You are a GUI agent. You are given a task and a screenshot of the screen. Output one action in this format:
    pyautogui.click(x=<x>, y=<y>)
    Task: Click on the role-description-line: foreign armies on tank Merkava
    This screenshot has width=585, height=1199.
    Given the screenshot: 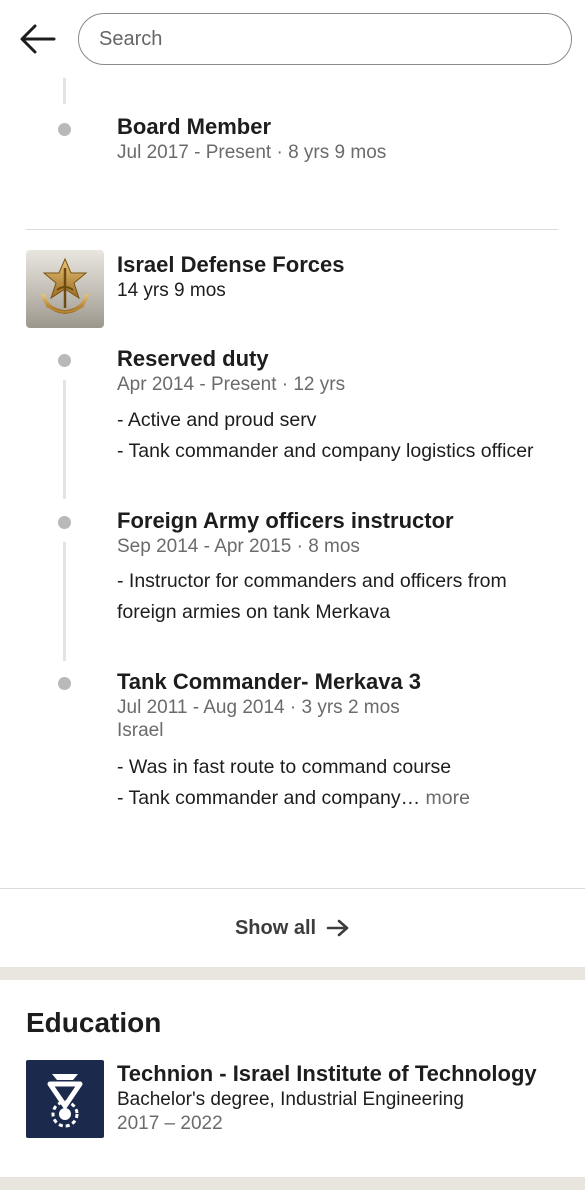 What is the action you would take?
    pyautogui.click(x=254, y=612)
    